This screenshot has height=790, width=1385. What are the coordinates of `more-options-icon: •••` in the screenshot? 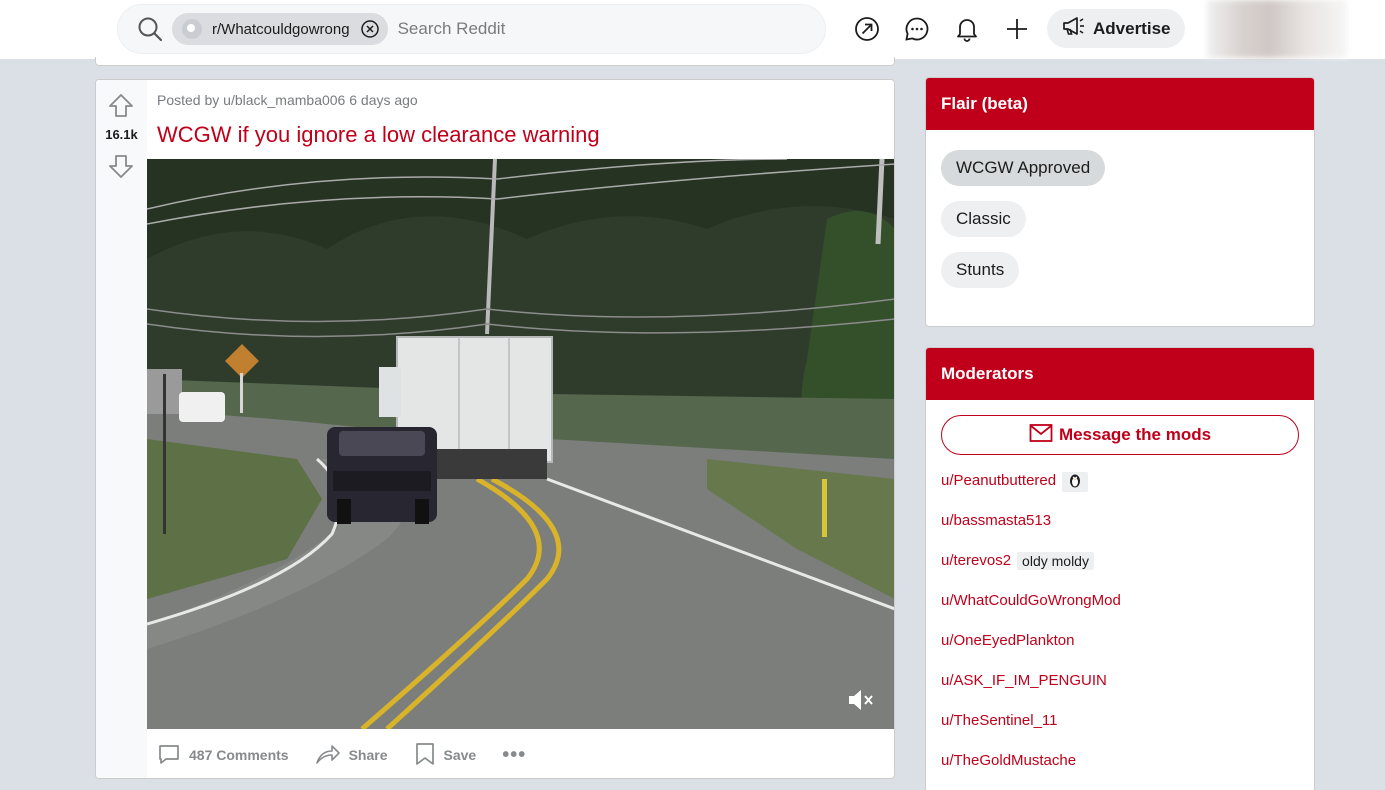 It's located at (514, 755).